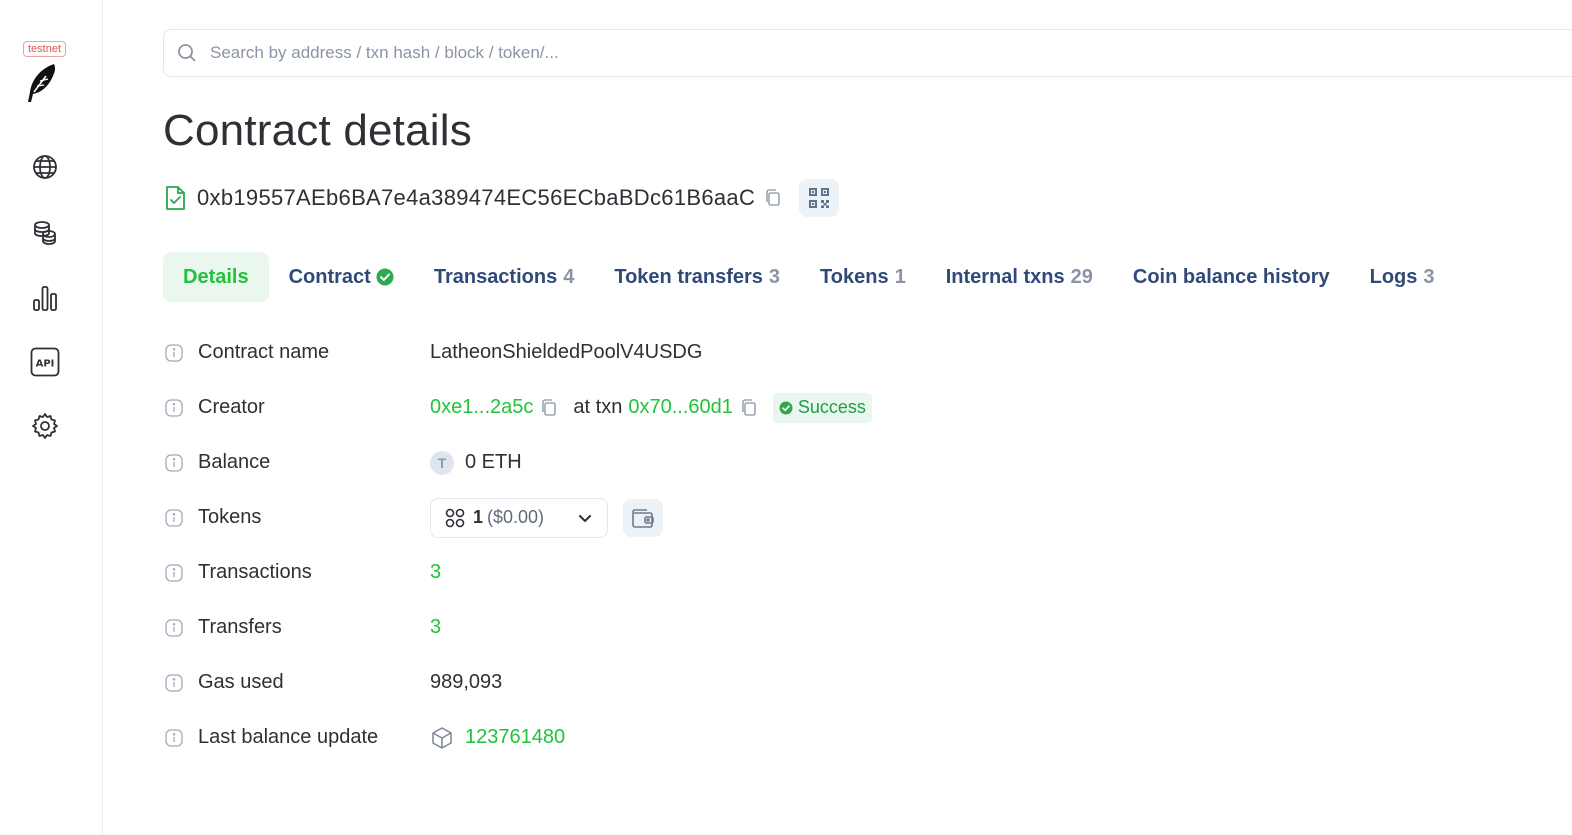 Image resolution: width=1572 pixels, height=835 pixels. I want to click on qr-code-button, so click(819, 198).